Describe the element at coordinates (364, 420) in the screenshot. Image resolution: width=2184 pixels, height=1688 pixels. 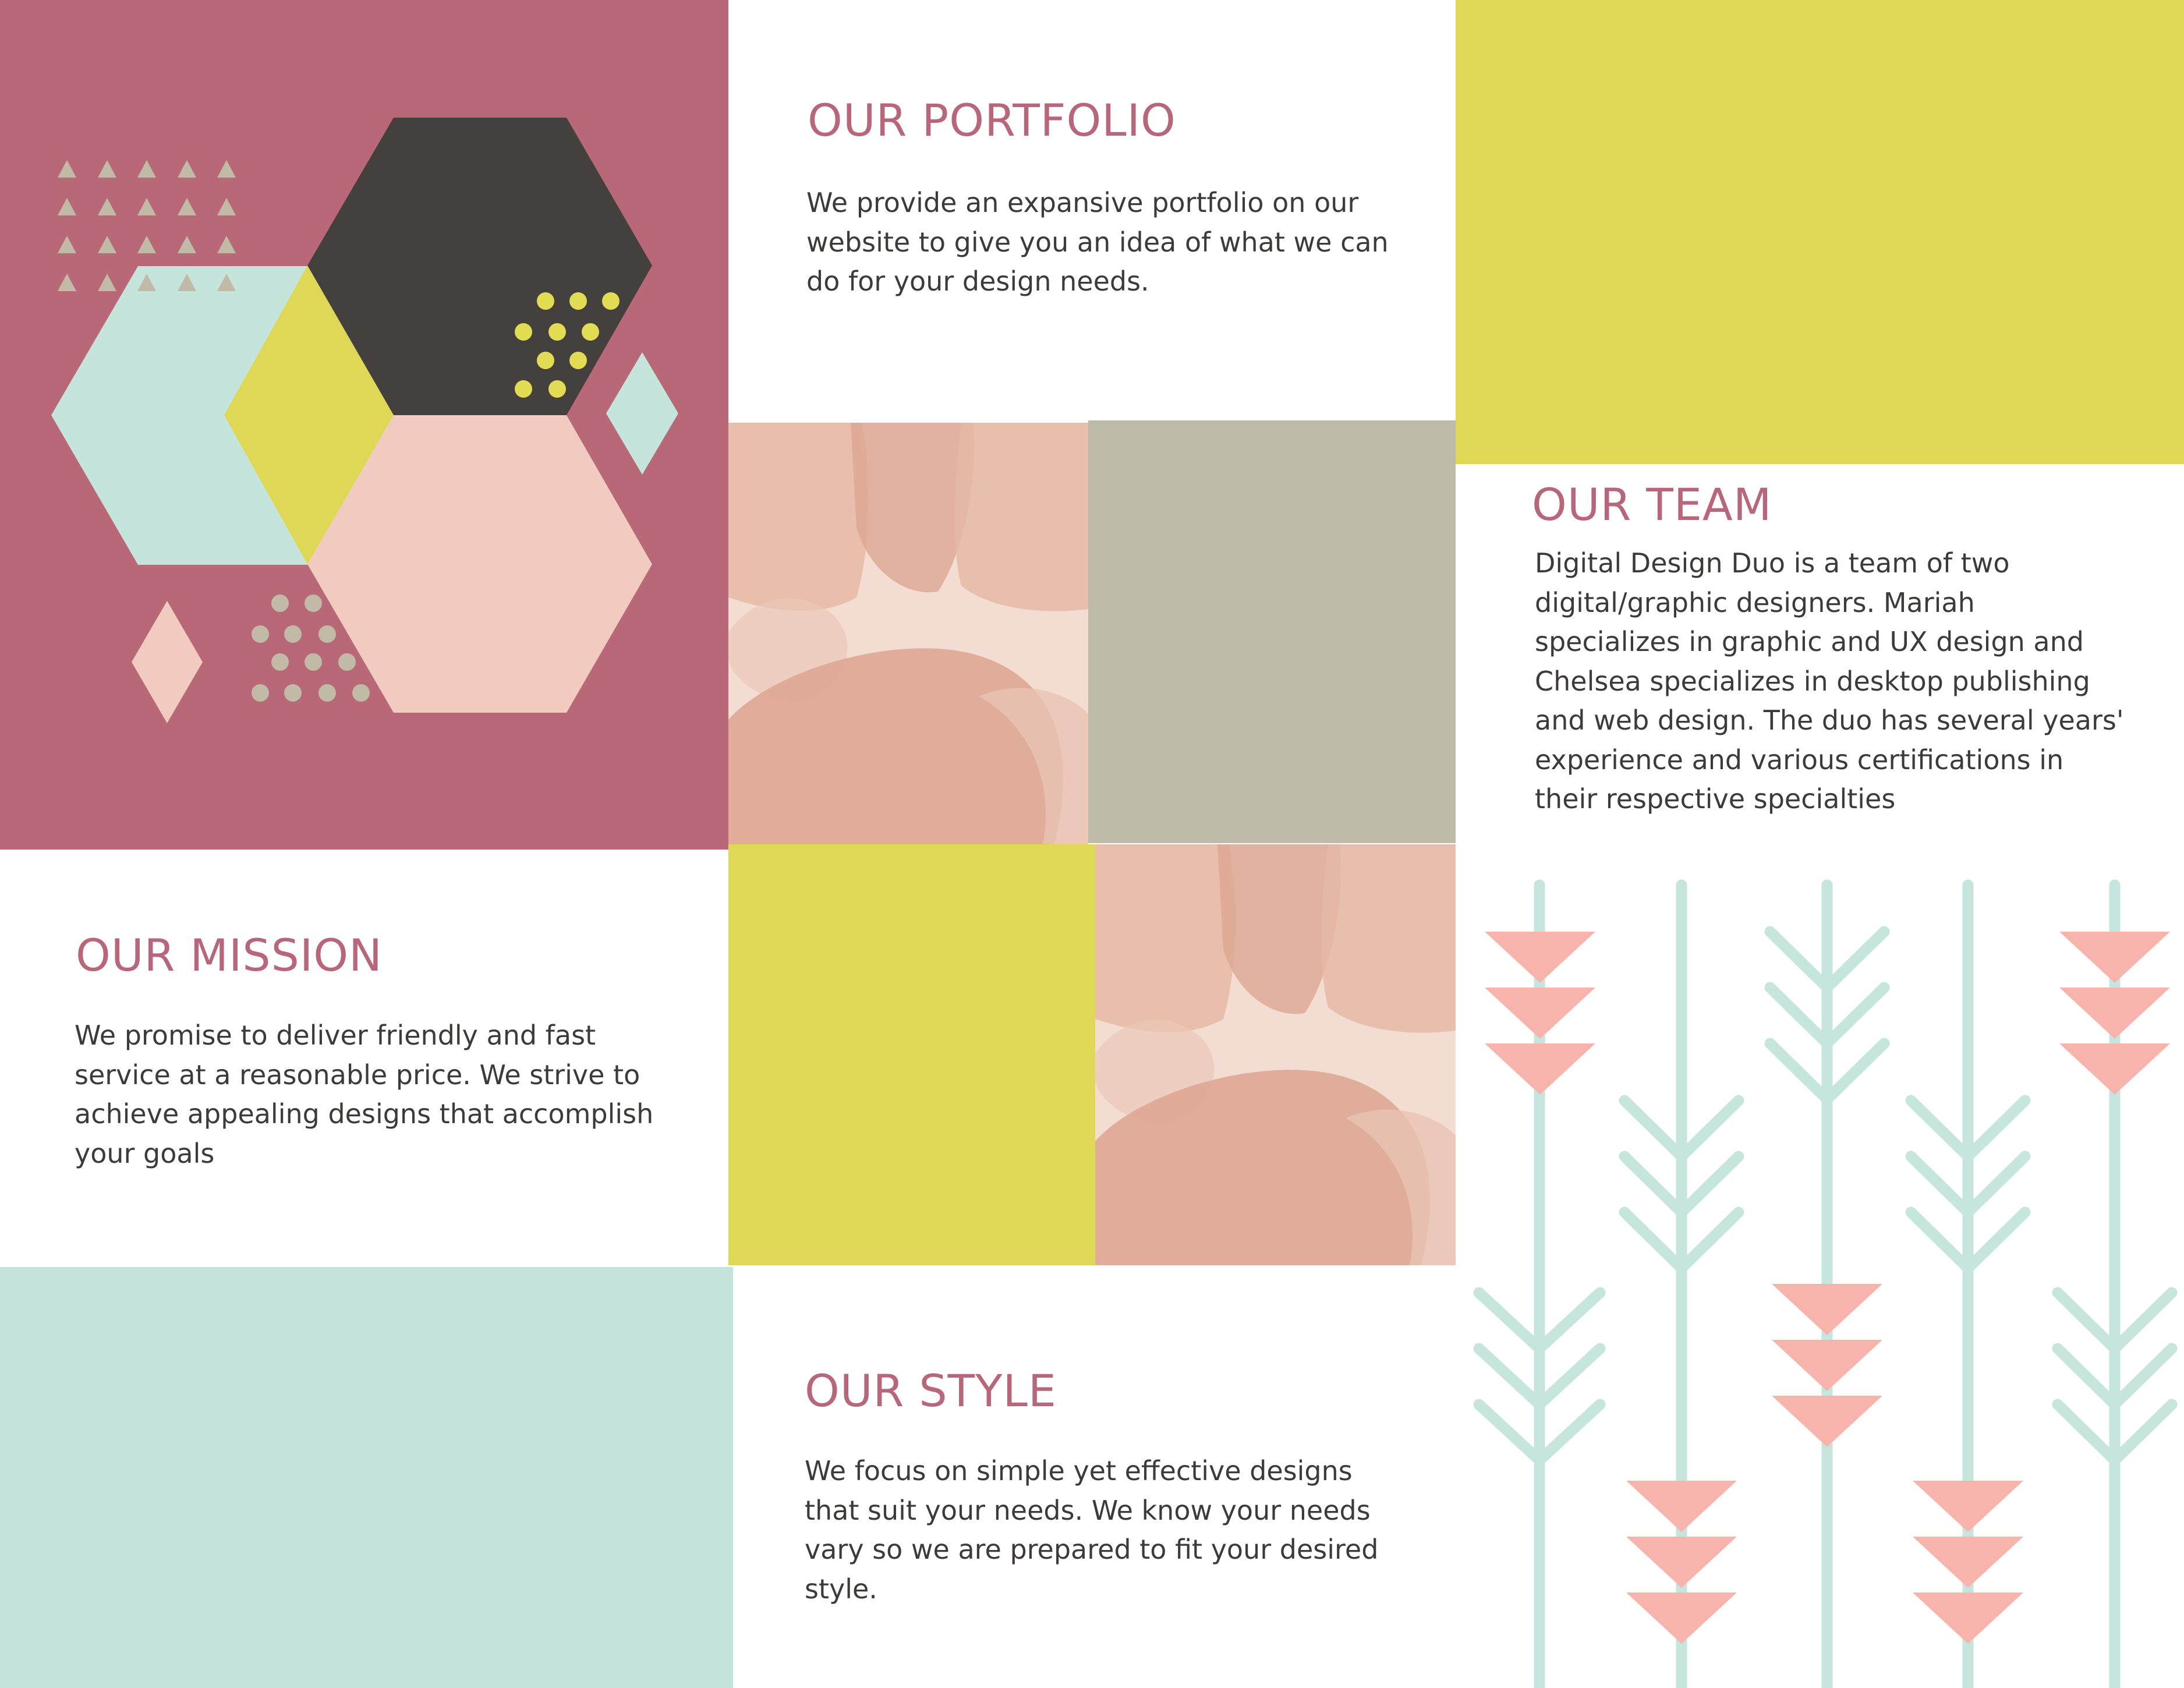
I see `hexagon-illustration` at that location.